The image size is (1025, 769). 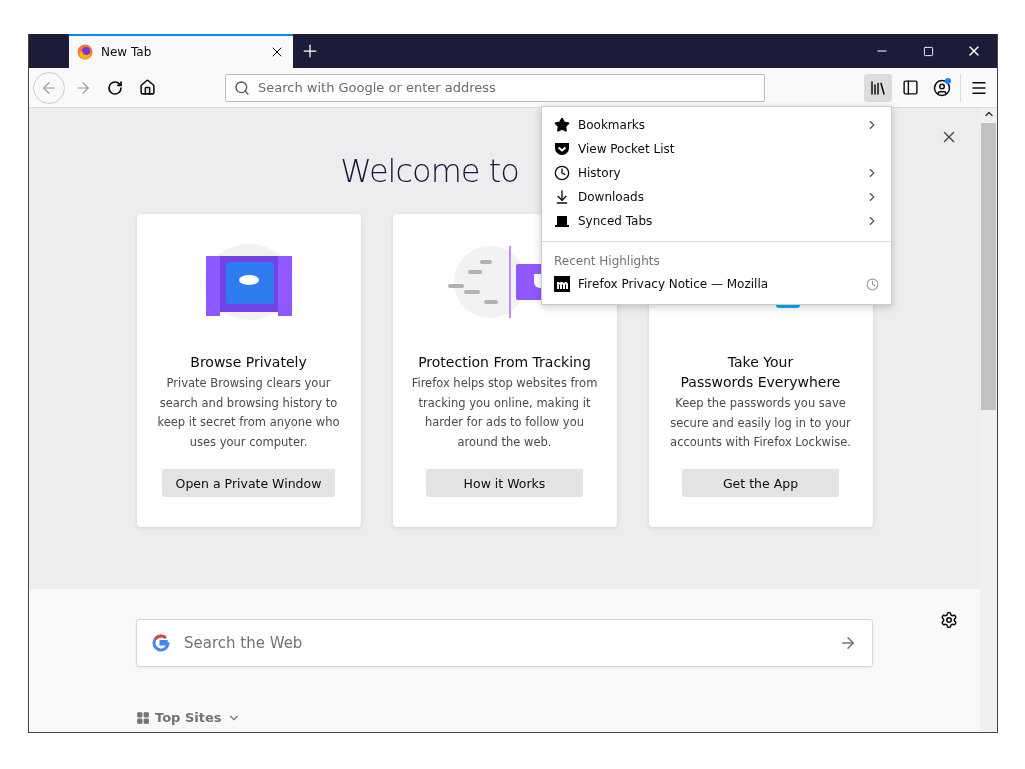 What do you see at coordinates (147, 87) in the screenshot?
I see `home-icon` at bounding box center [147, 87].